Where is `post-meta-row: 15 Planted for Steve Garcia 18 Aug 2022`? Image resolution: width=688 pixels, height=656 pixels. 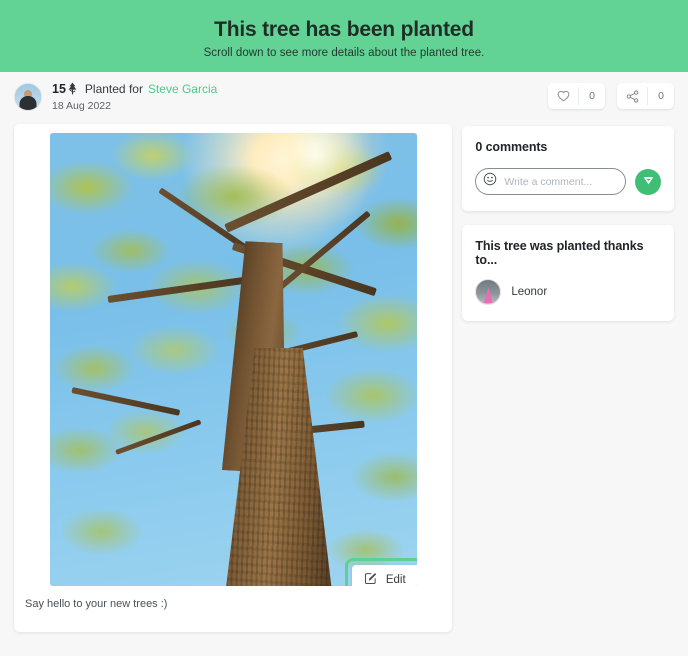 post-meta-row: 15 Planted for Steve Garcia 18 Aug 2022 is located at coordinates (344, 96).